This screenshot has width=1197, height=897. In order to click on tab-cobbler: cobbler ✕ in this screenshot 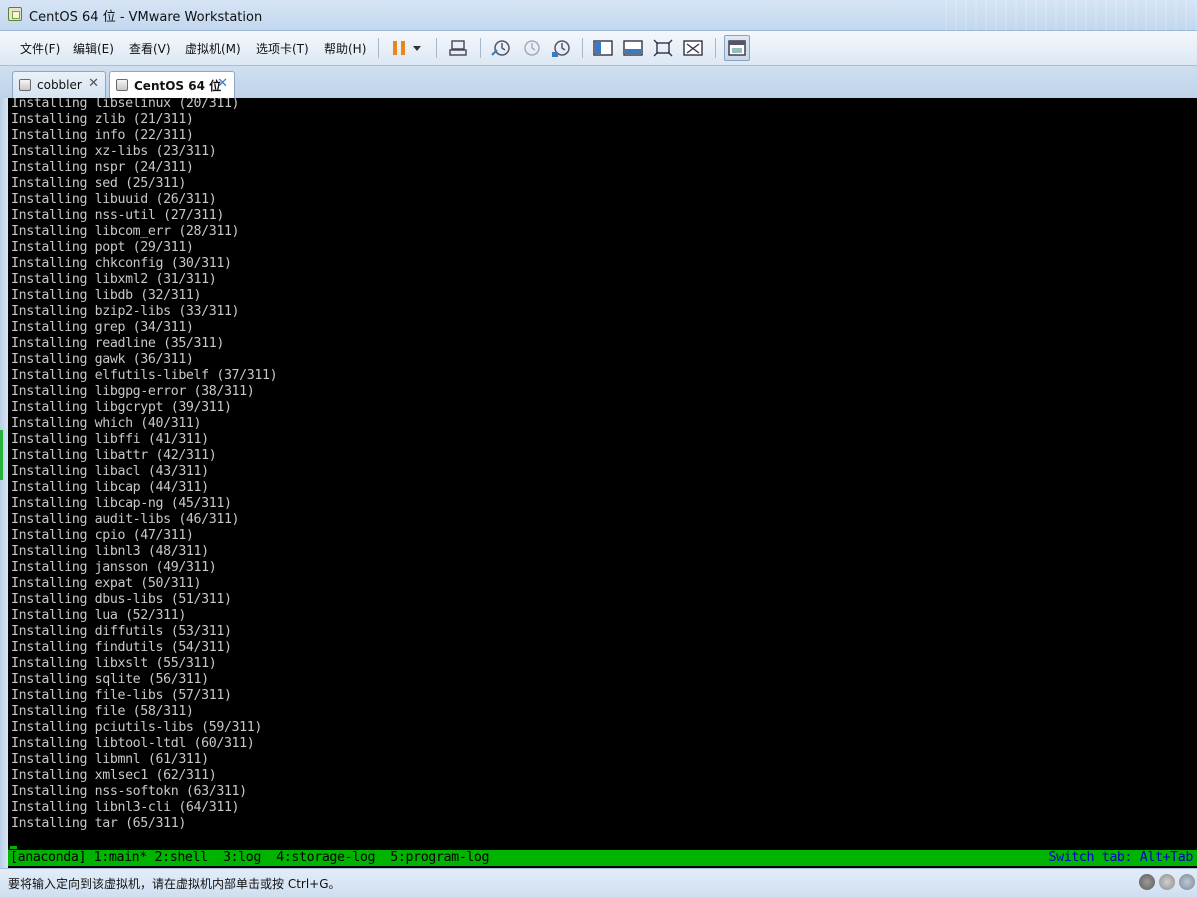, I will do `click(59, 84)`.